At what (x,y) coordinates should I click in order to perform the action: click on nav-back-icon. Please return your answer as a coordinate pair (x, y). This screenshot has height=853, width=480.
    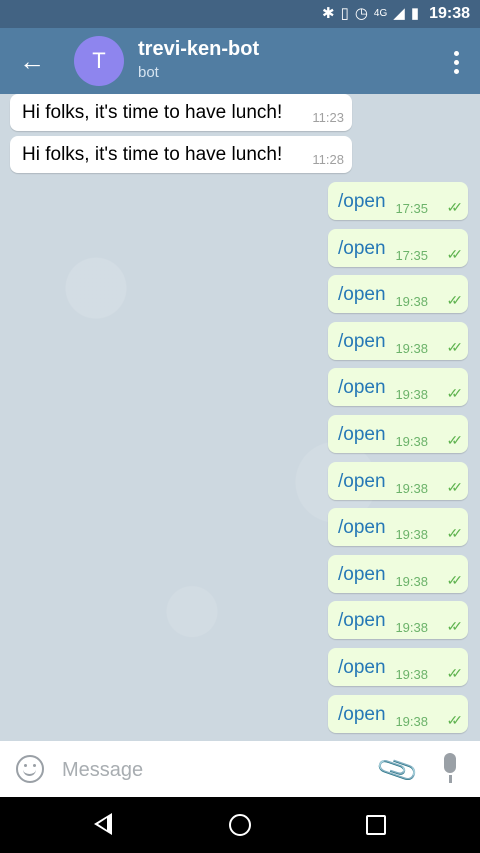
    Looking at the image, I should click on (103, 824).